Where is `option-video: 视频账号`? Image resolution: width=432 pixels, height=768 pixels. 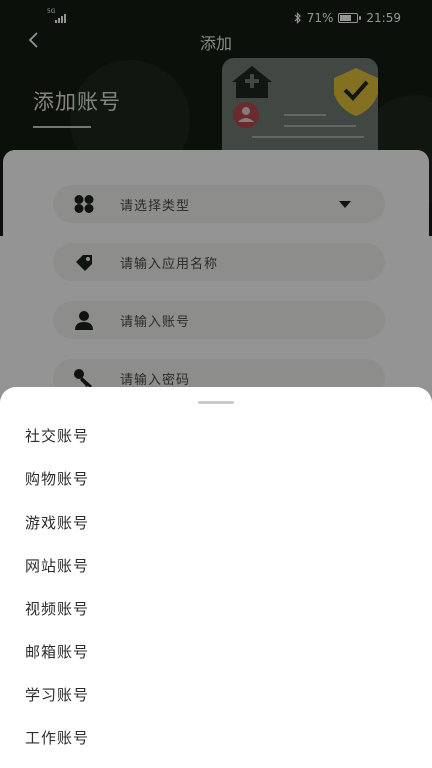 option-video: 视频账号 is located at coordinates (216, 608).